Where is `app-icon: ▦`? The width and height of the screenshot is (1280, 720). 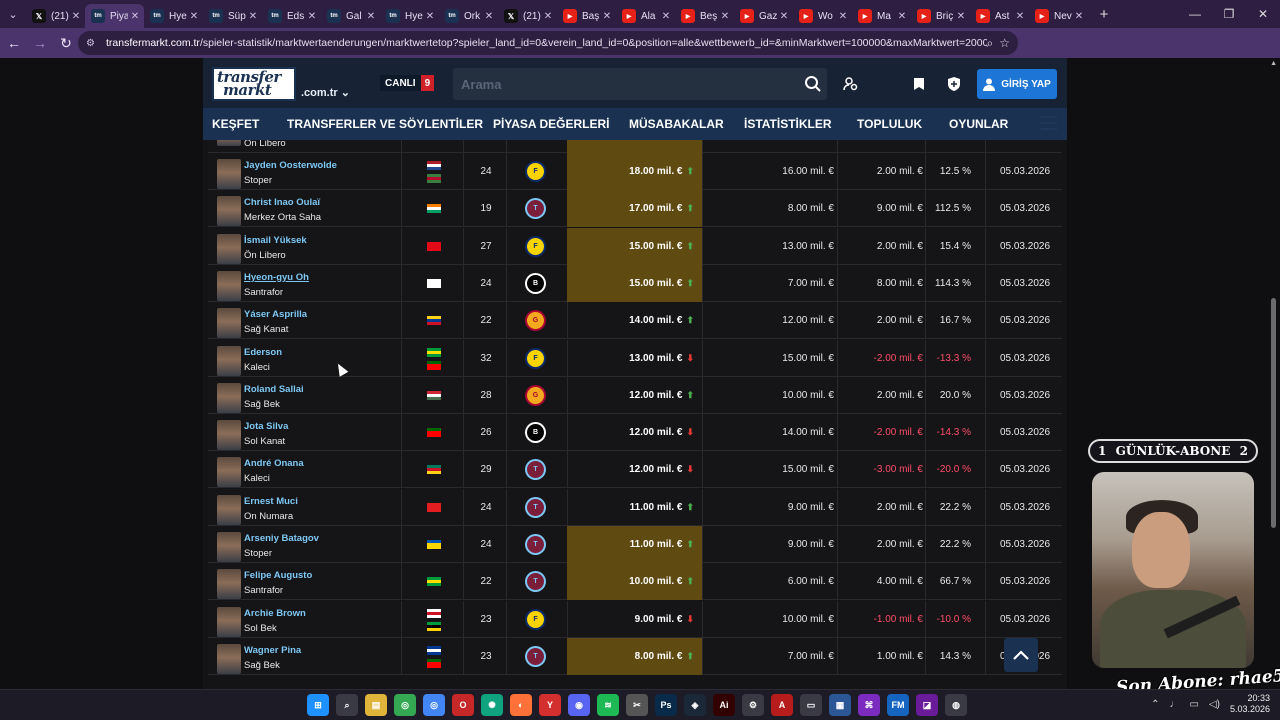 app-icon: ▦ is located at coordinates (840, 705).